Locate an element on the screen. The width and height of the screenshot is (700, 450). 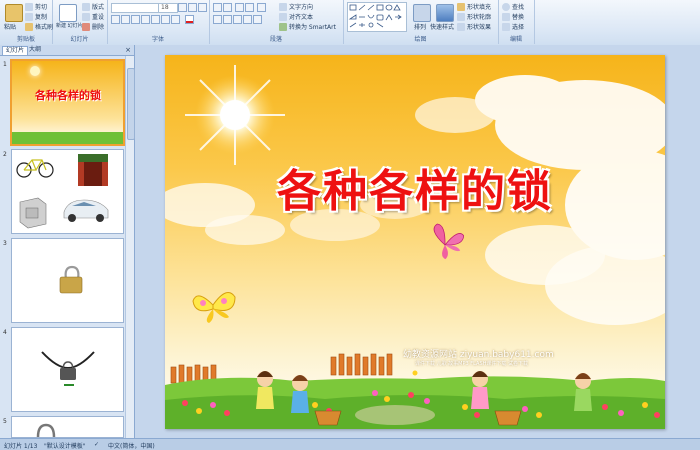
align-right-icon is located at coordinates (237, 19).